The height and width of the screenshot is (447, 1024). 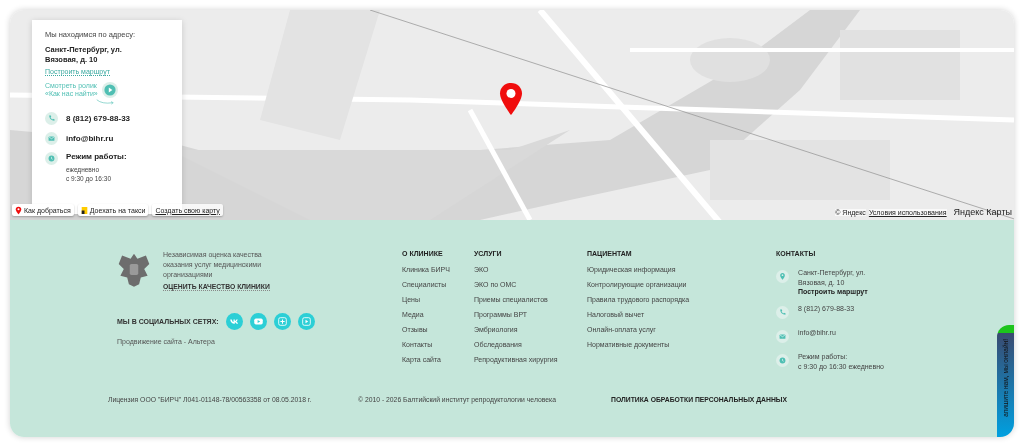 I want to click on map-pin-icon, so click(x=511, y=99).